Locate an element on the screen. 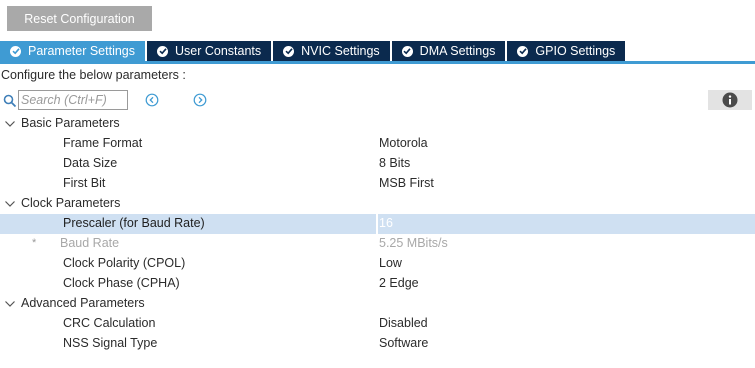  tab-parameter-settings: Parameter Settings is located at coordinates (73, 51).